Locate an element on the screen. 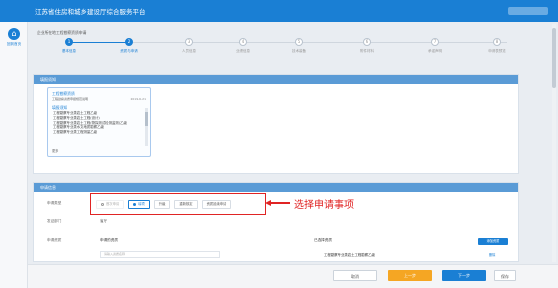  option-label: 升级 is located at coordinates (162, 204).